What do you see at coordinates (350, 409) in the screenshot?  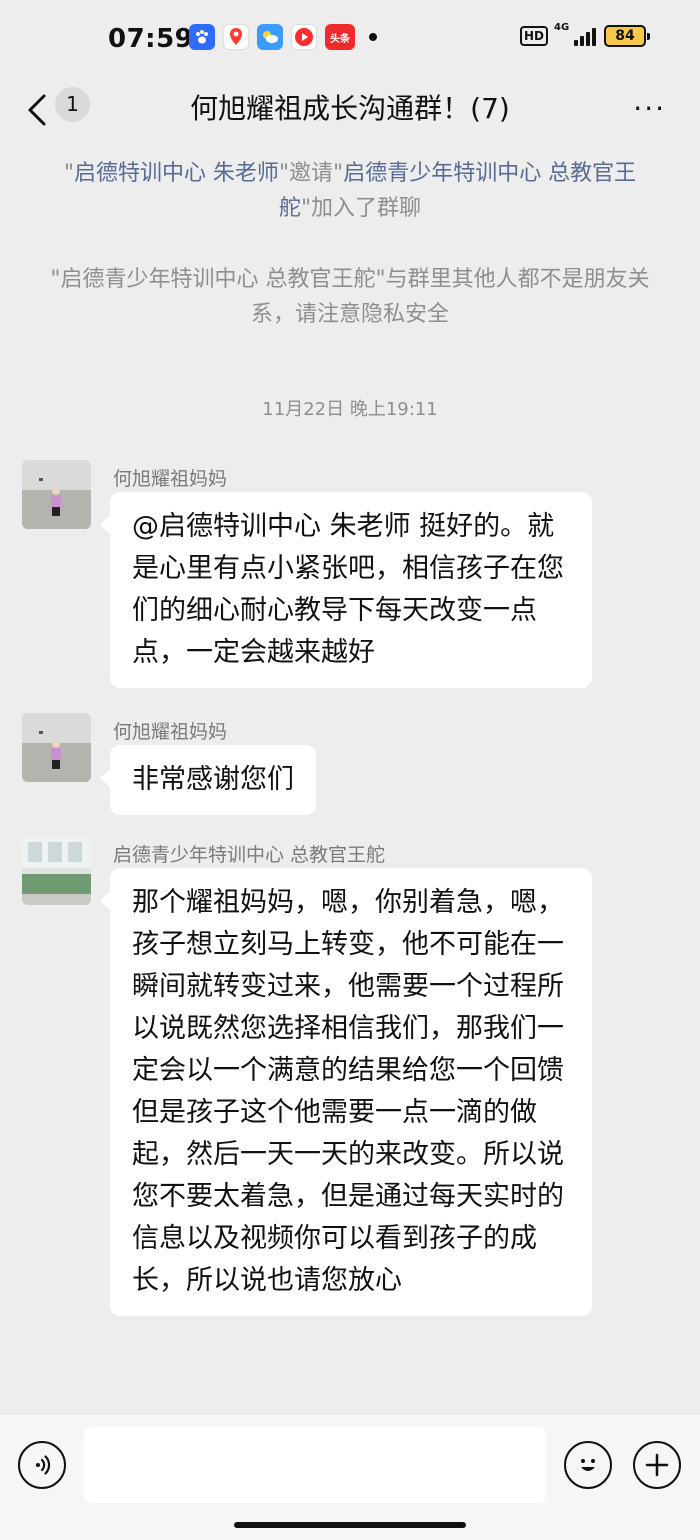 I see `message-timestamp: 11月22日 晚上19:11` at bounding box center [350, 409].